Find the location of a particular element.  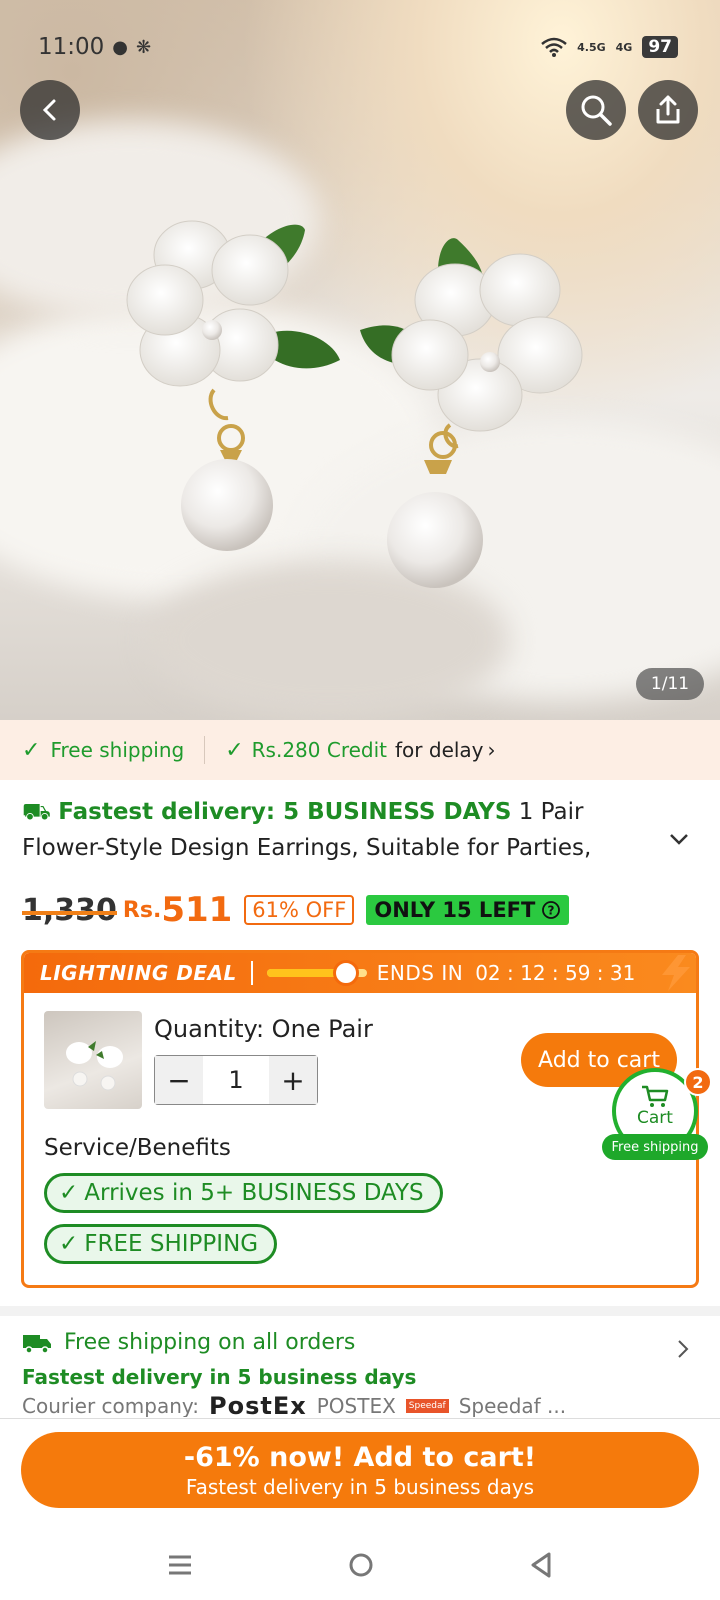

help-icon: ? is located at coordinates (551, 910).